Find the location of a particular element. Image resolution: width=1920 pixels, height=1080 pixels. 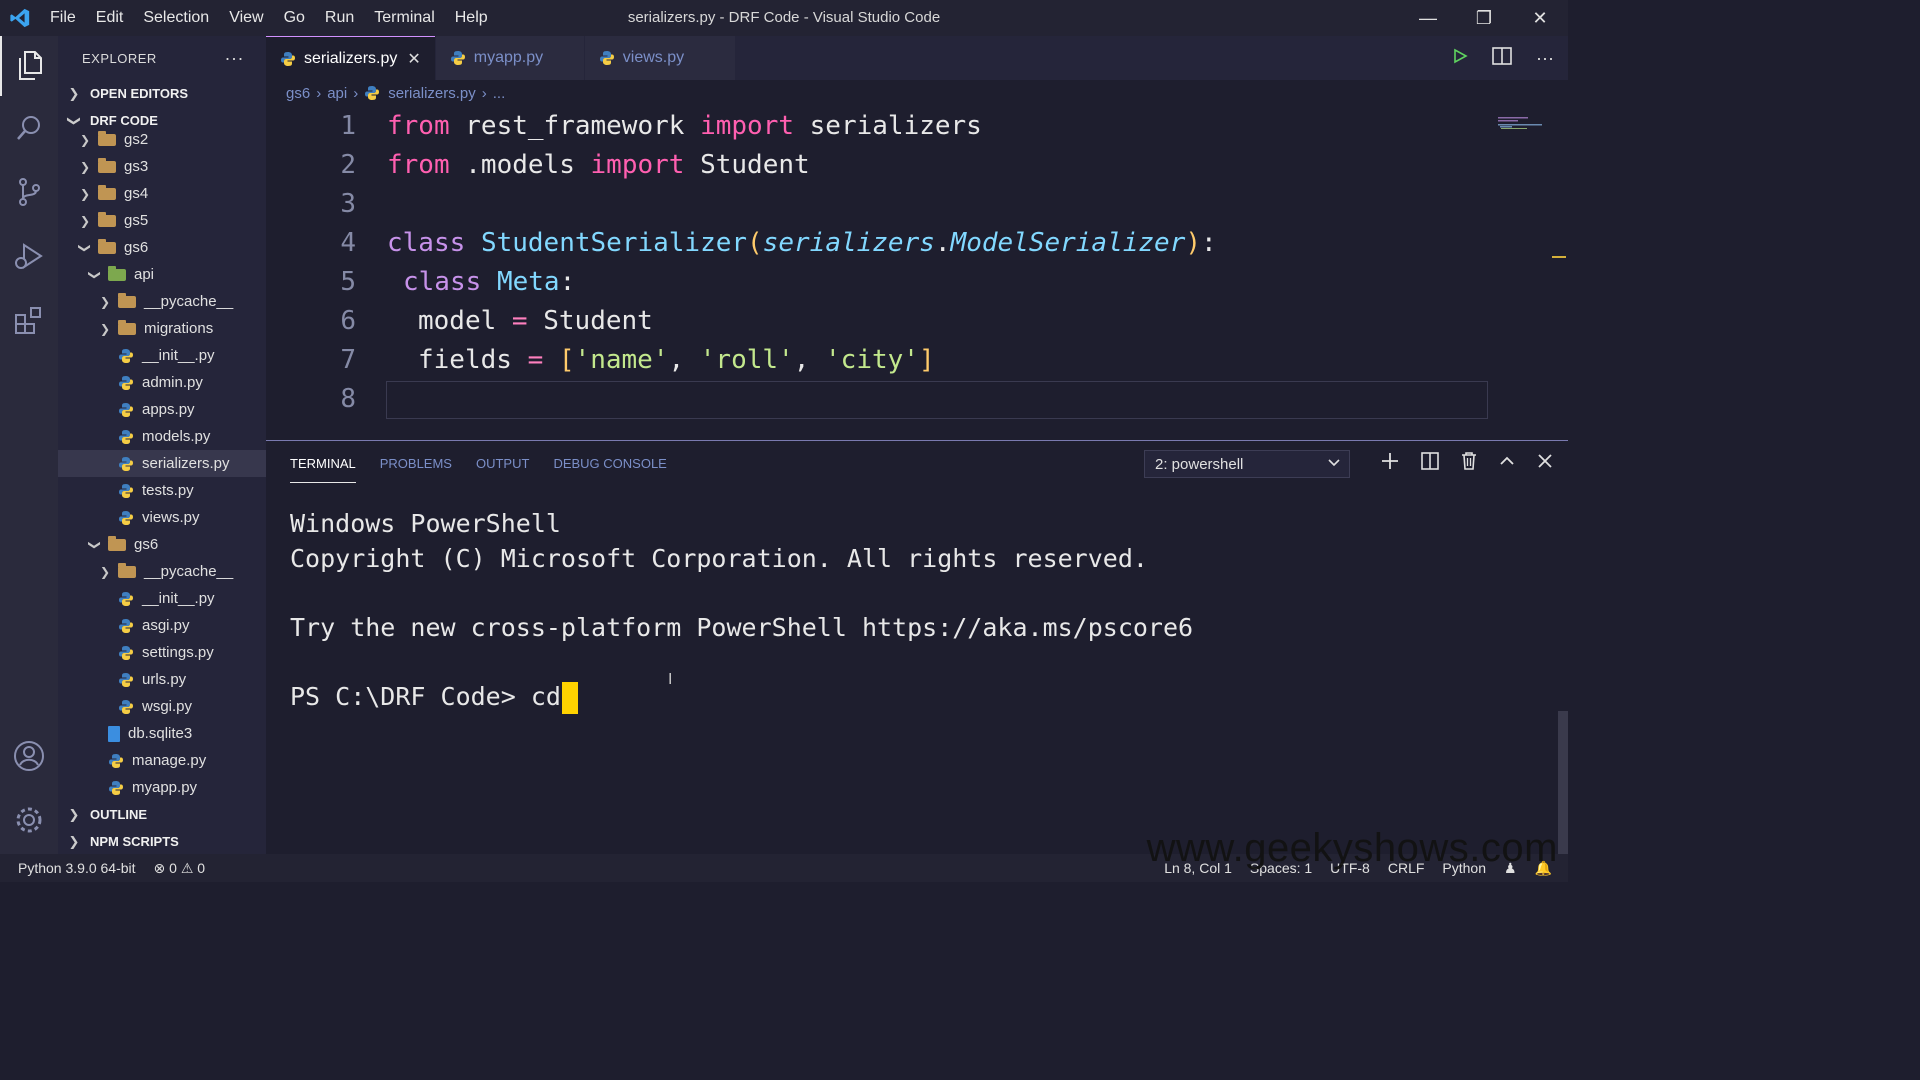

tree-item: settings.py is located at coordinates (162, 652).